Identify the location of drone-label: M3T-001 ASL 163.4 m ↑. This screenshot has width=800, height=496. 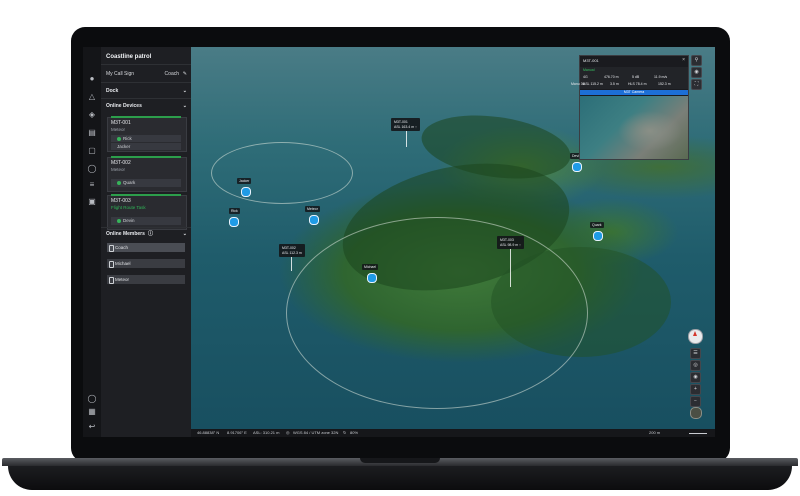
(405, 124).